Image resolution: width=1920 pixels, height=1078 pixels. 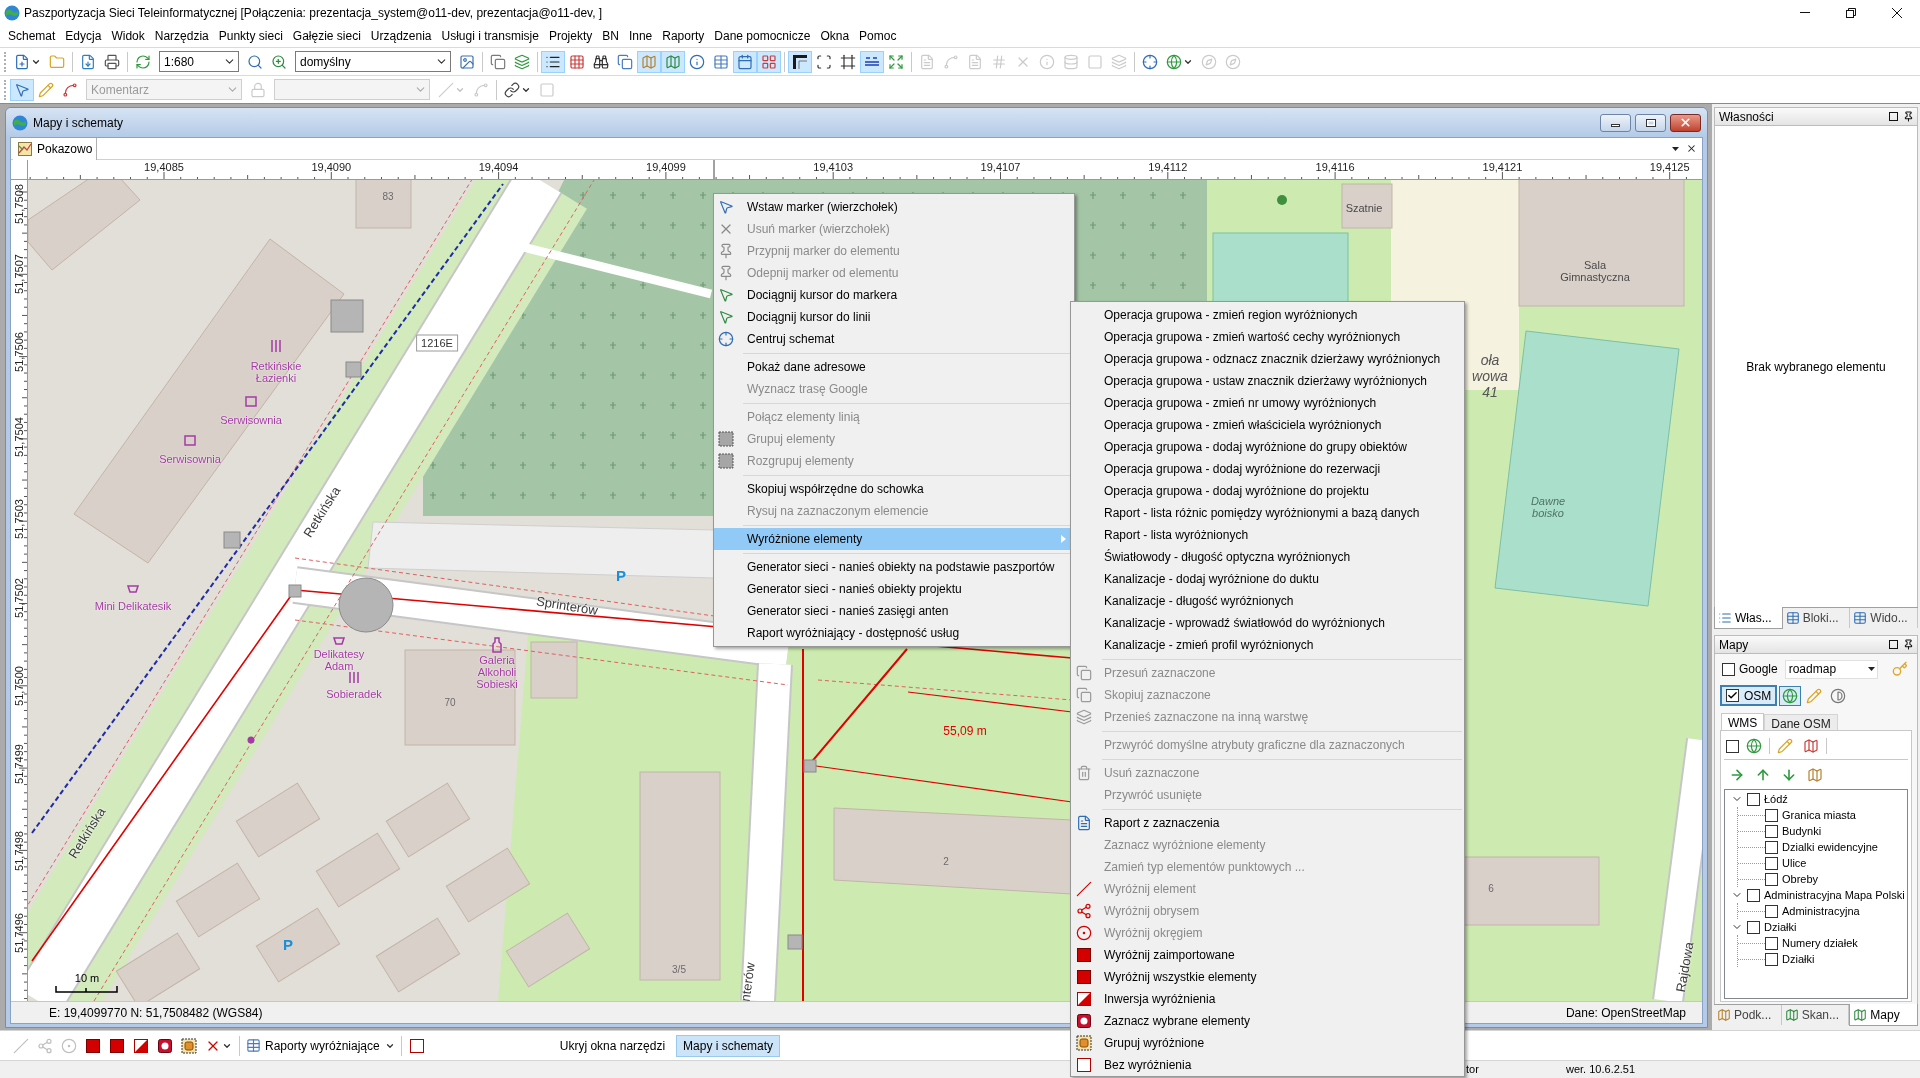 What do you see at coordinates (683, 36) in the screenshot?
I see `menu-bar-item: Raporty` at bounding box center [683, 36].